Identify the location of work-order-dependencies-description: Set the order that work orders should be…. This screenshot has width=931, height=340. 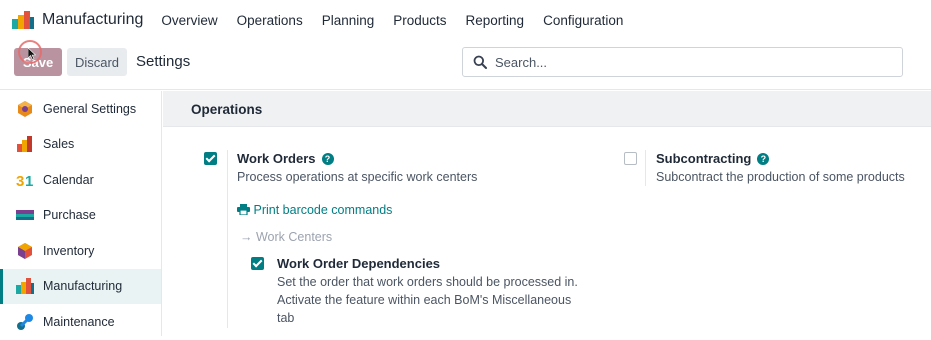
(427, 300).